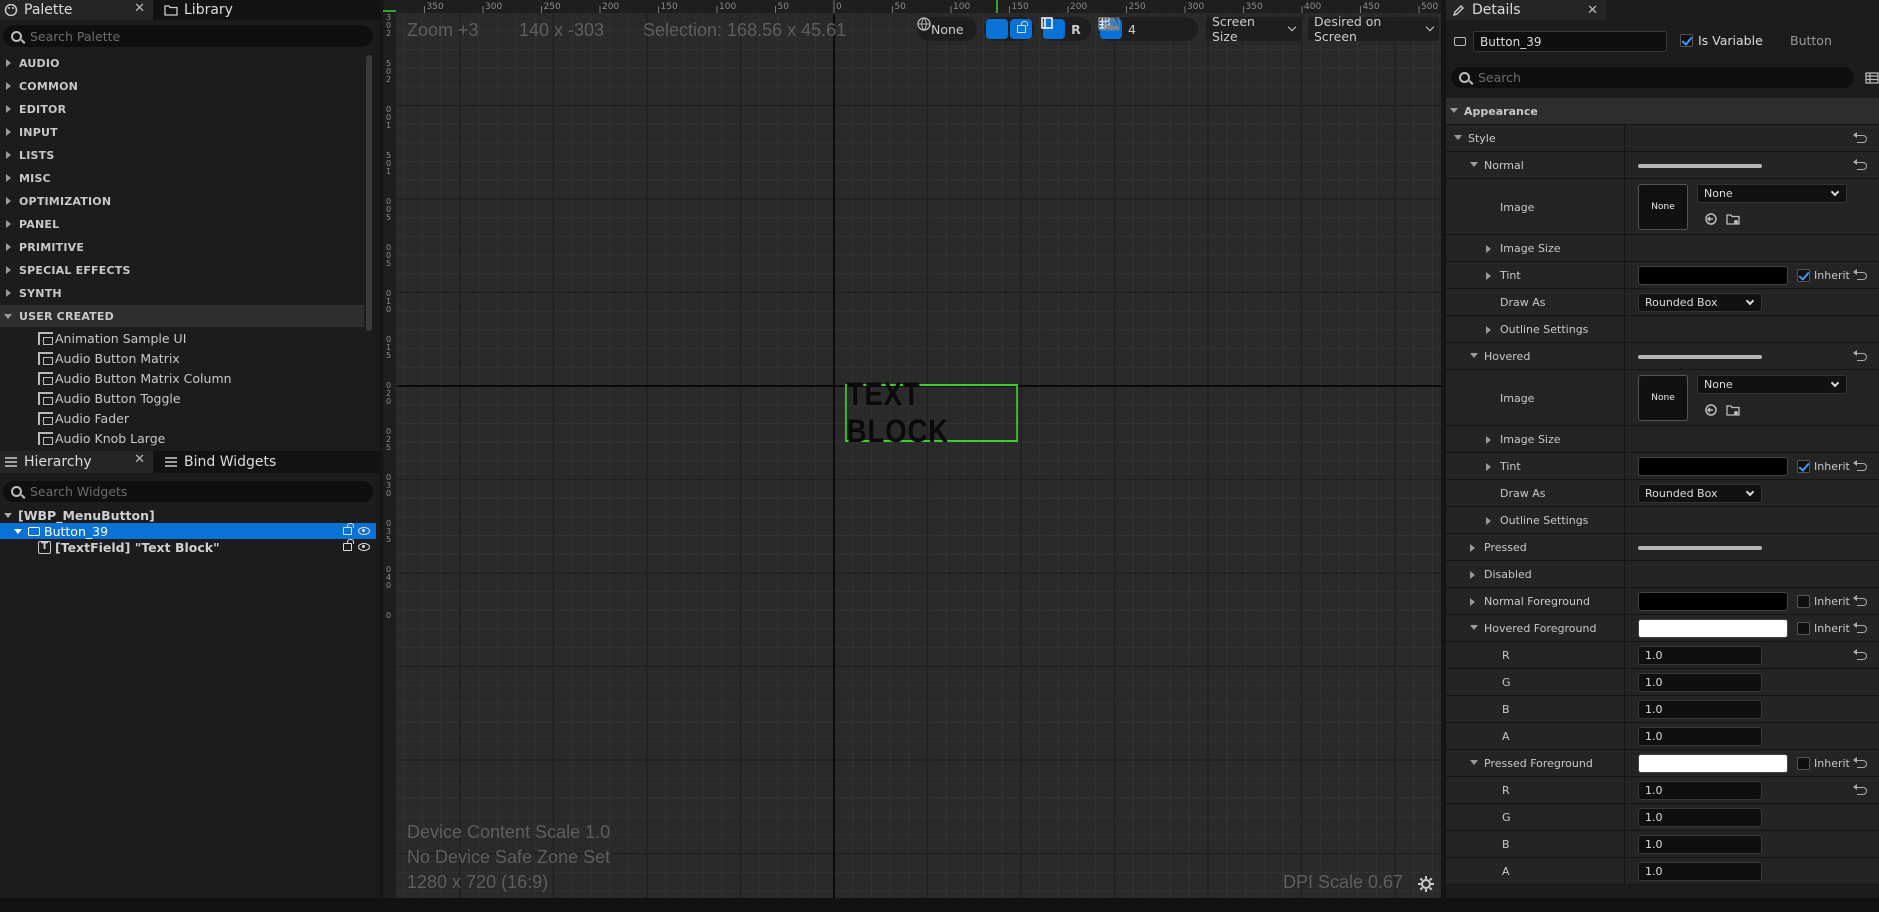 This screenshot has width=1879, height=912. What do you see at coordinates (1373, 29) in the screenshot?
I see `fill-mode-dropdown: Desired on Screen` at bounding box center [1373, 29].